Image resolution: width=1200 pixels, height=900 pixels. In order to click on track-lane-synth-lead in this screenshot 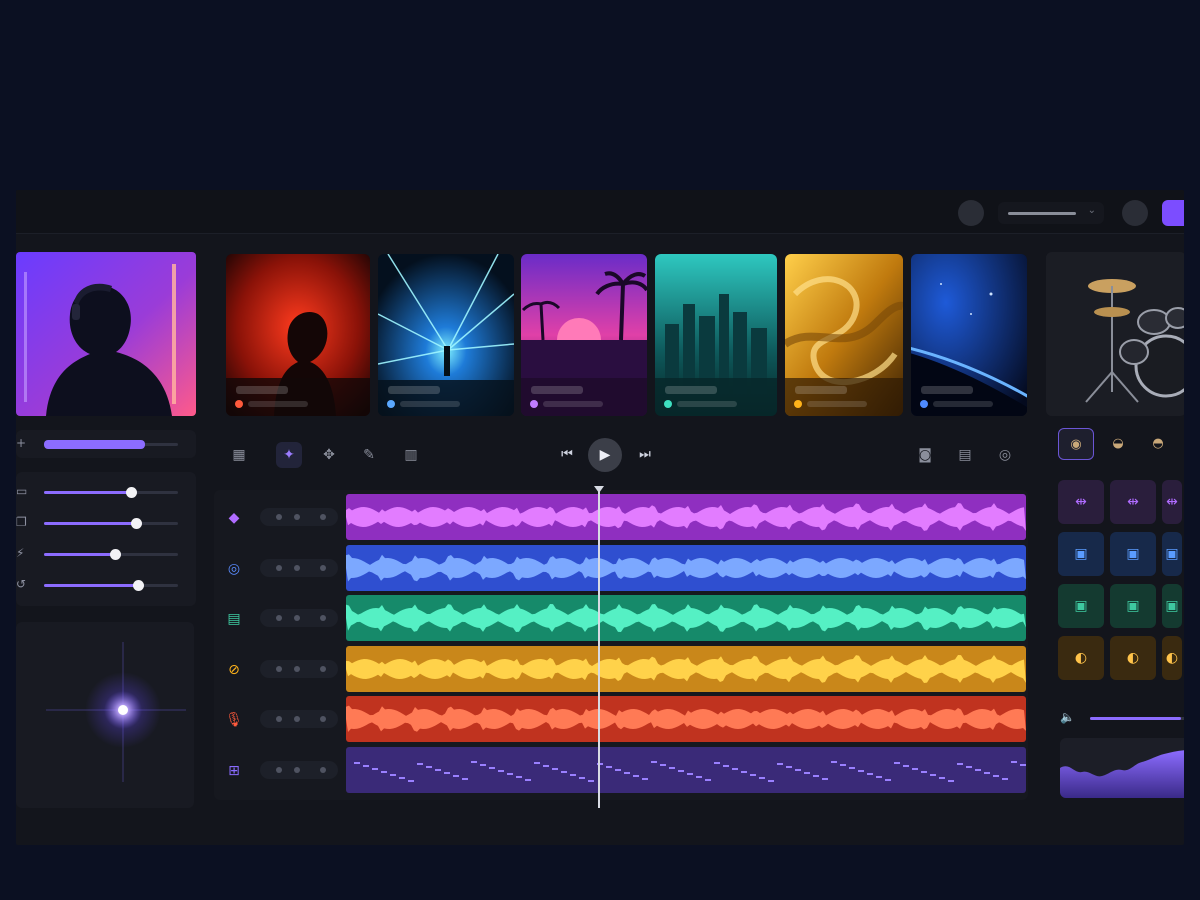, I will do `click(686, 517)`.